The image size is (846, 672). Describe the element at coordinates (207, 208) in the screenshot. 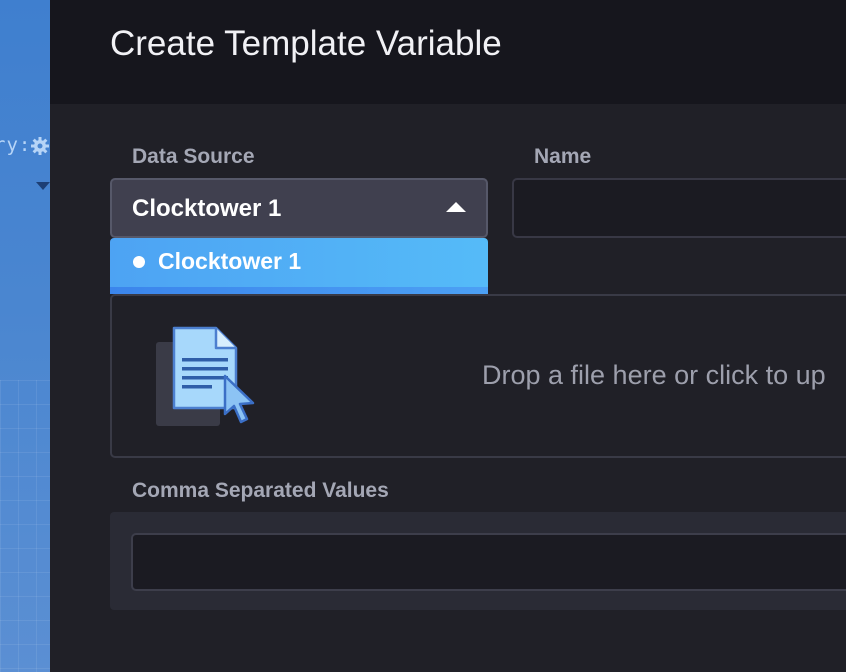

I see `data-source-selected-value: Clocktower 1` at that location.